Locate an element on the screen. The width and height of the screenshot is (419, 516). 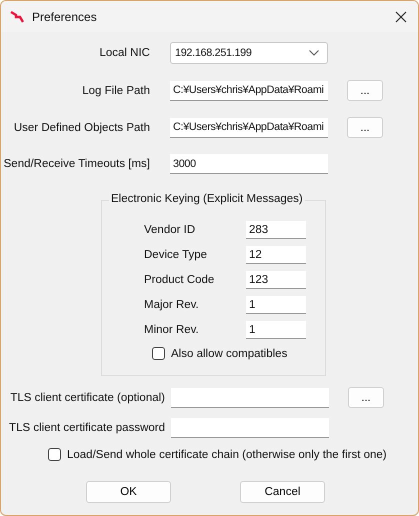
checkbox-option: Load/Send whole certificate chain (otherwise only the first one) is located at coordinates (233, 454).